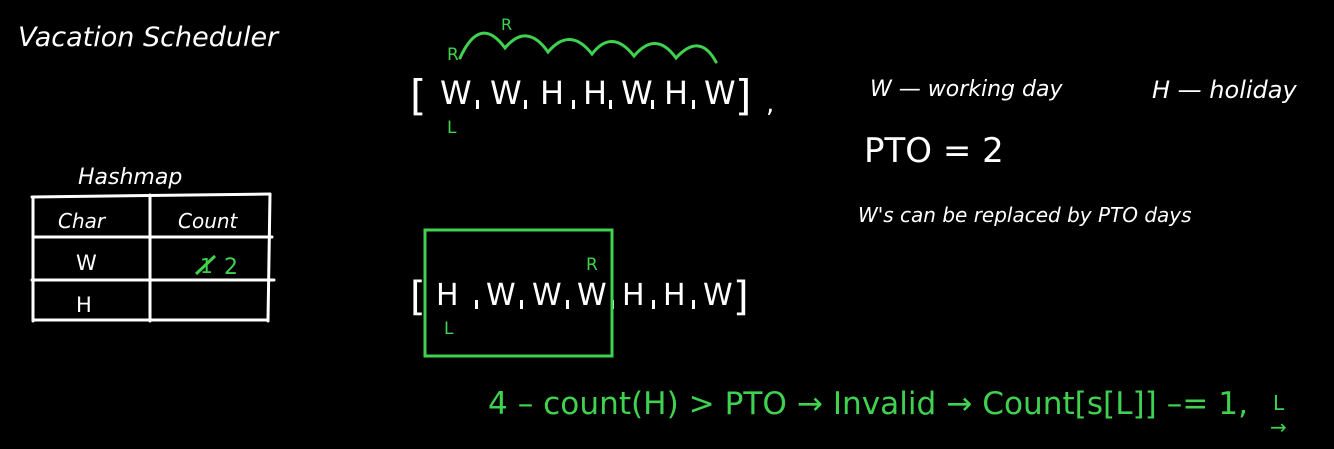  I want to click on move-right-arrow-icon: →, so click(1278, 427).